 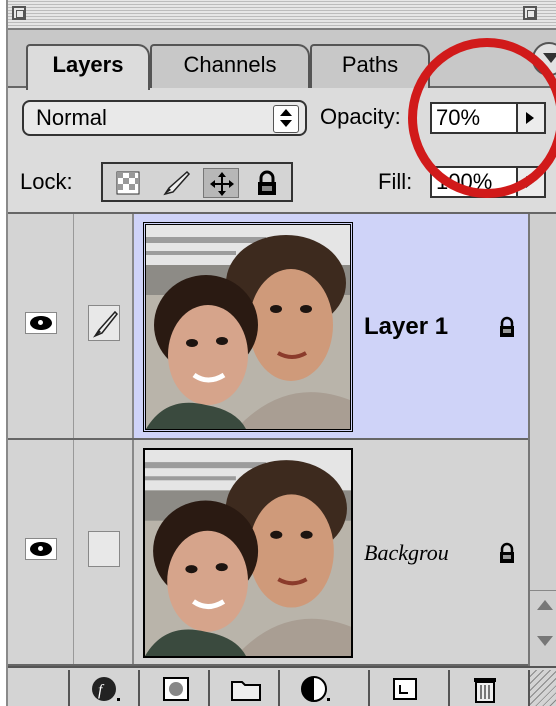 I want to click on zoom-box-icon, so click(x=530, y=13).